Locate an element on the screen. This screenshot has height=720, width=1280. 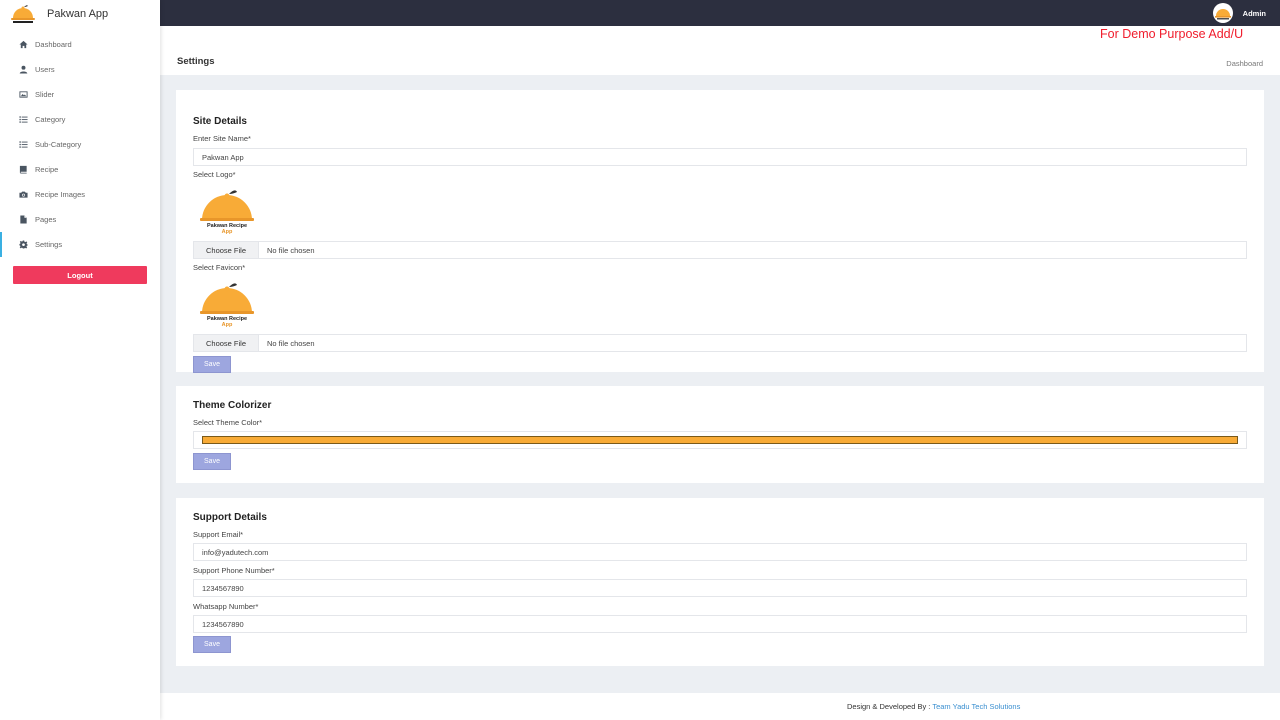
sidebar-item-slider: Slider is located at coordinates (80, 94).